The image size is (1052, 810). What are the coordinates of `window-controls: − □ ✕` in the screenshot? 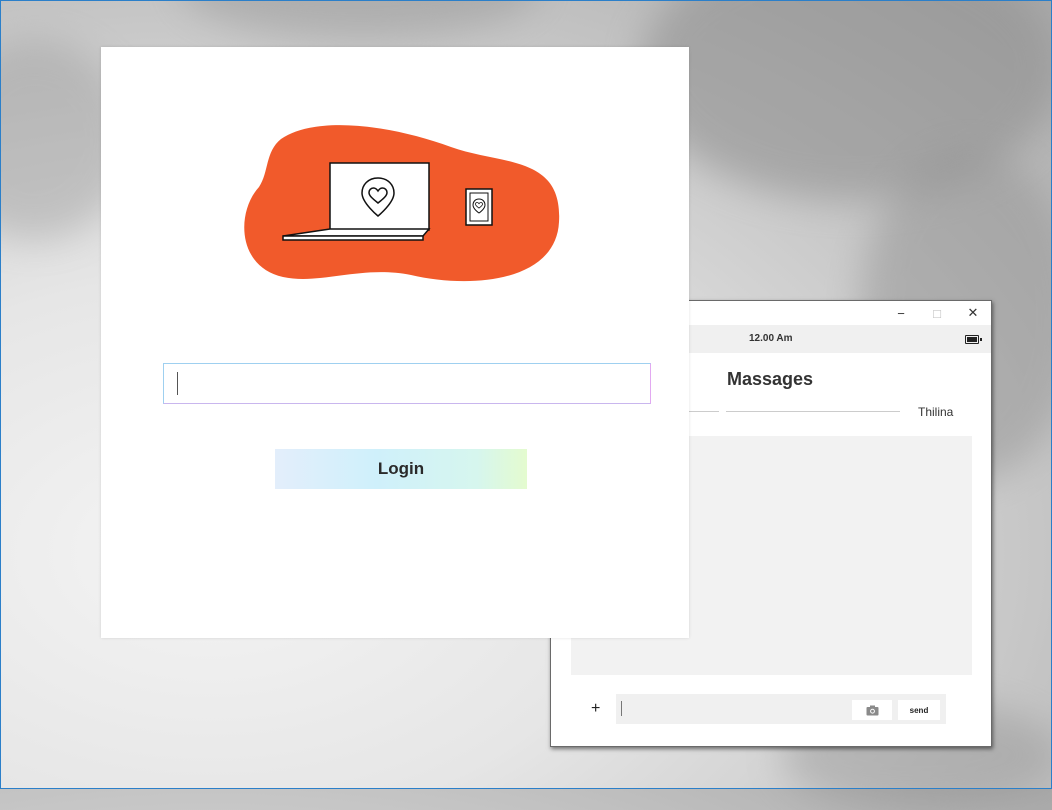 It's located at (937, 313).